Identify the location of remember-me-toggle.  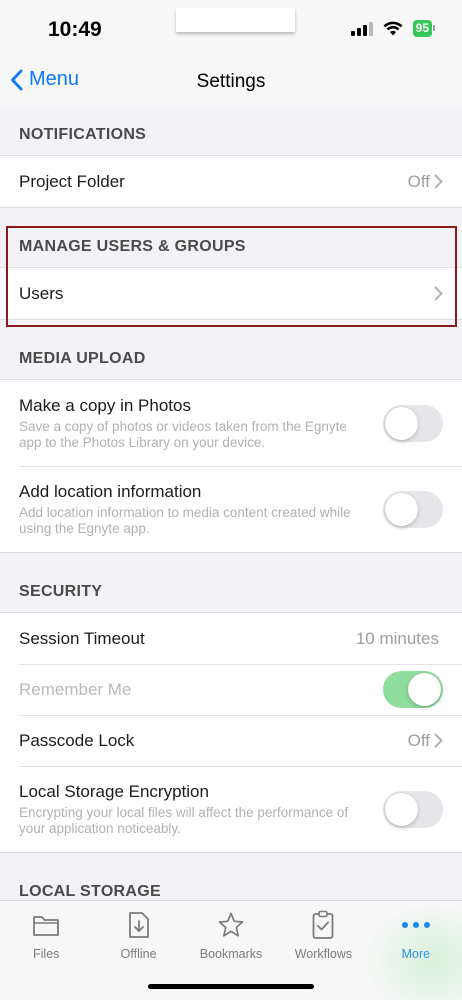
(413, 689).